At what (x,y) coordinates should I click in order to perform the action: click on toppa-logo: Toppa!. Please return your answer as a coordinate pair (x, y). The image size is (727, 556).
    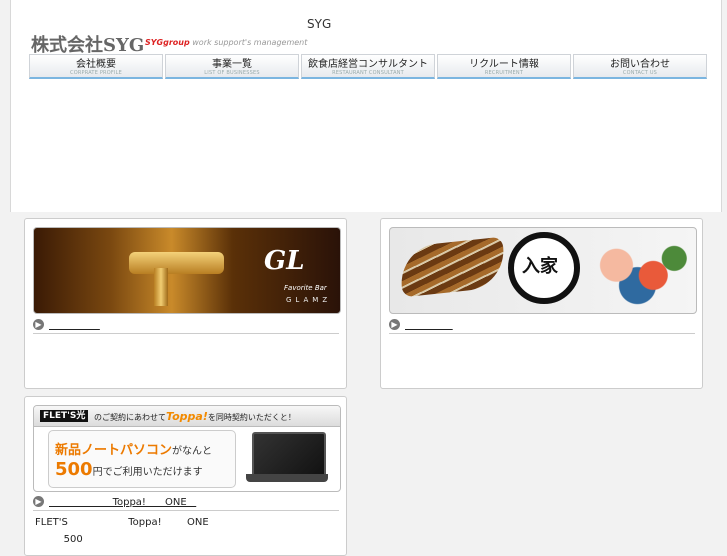
    Looking at the image, I should click on (187, 416).